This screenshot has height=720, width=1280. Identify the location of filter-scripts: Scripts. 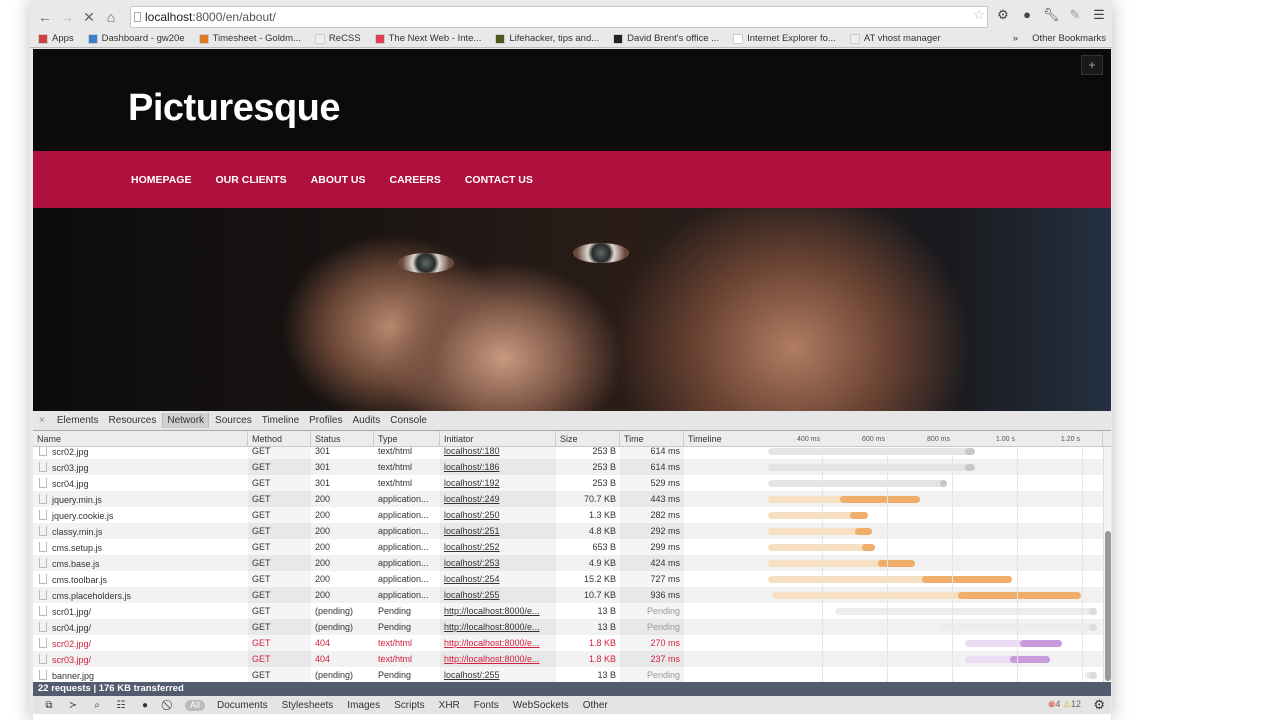
(409, 705).